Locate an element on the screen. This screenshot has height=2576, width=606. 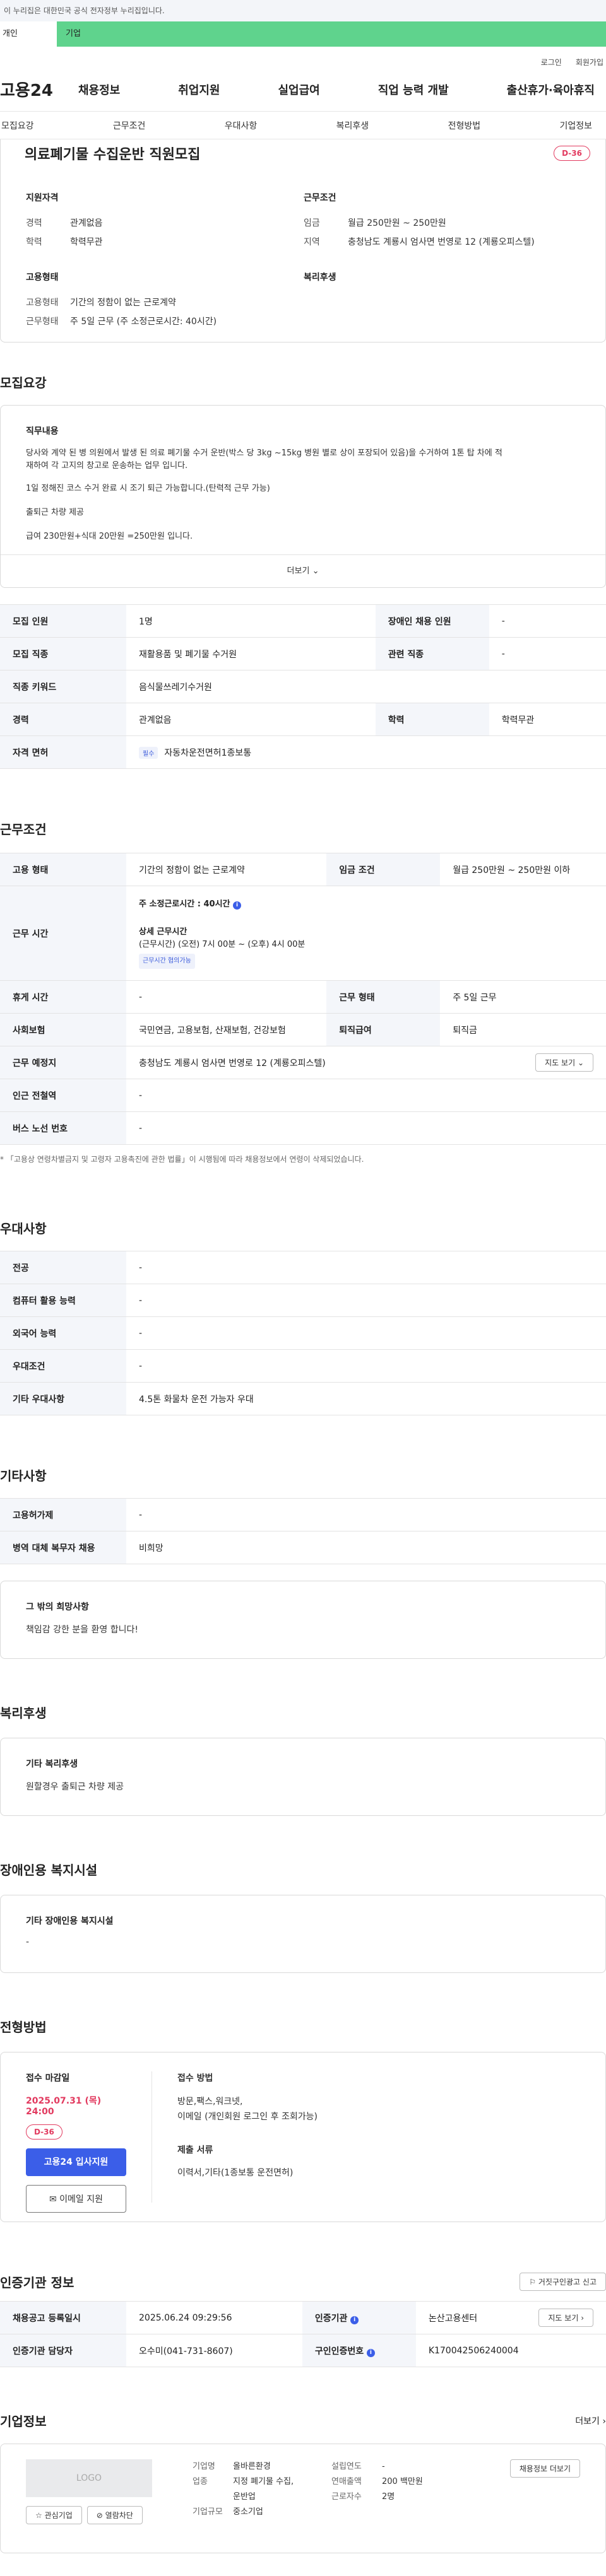
recruit-section-title: 모집요강 is located at coordinates (24, 382).